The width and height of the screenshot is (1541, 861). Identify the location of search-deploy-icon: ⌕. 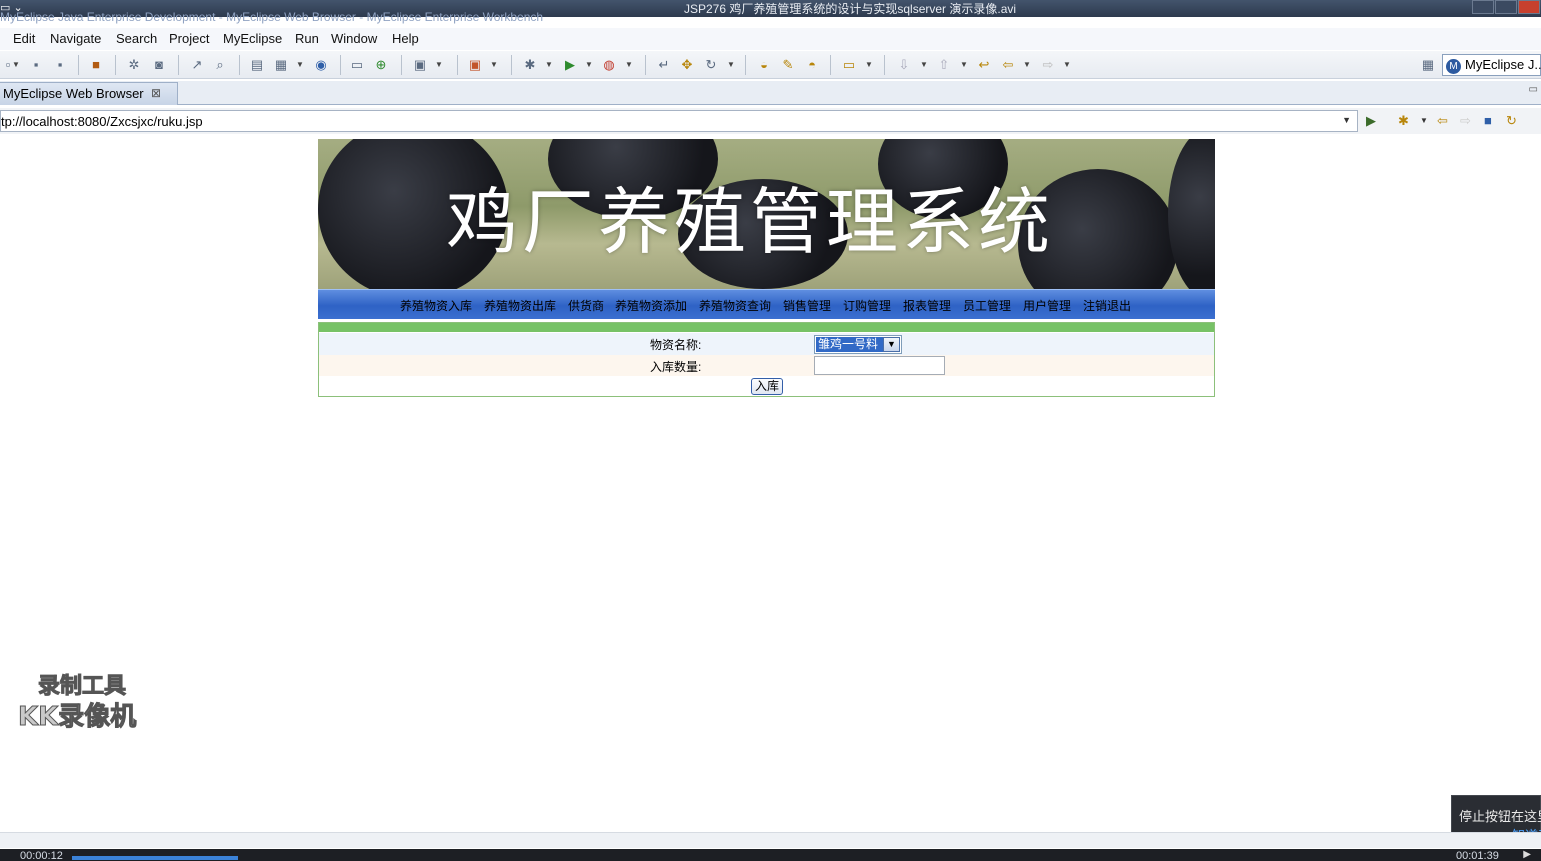
(220, 65).